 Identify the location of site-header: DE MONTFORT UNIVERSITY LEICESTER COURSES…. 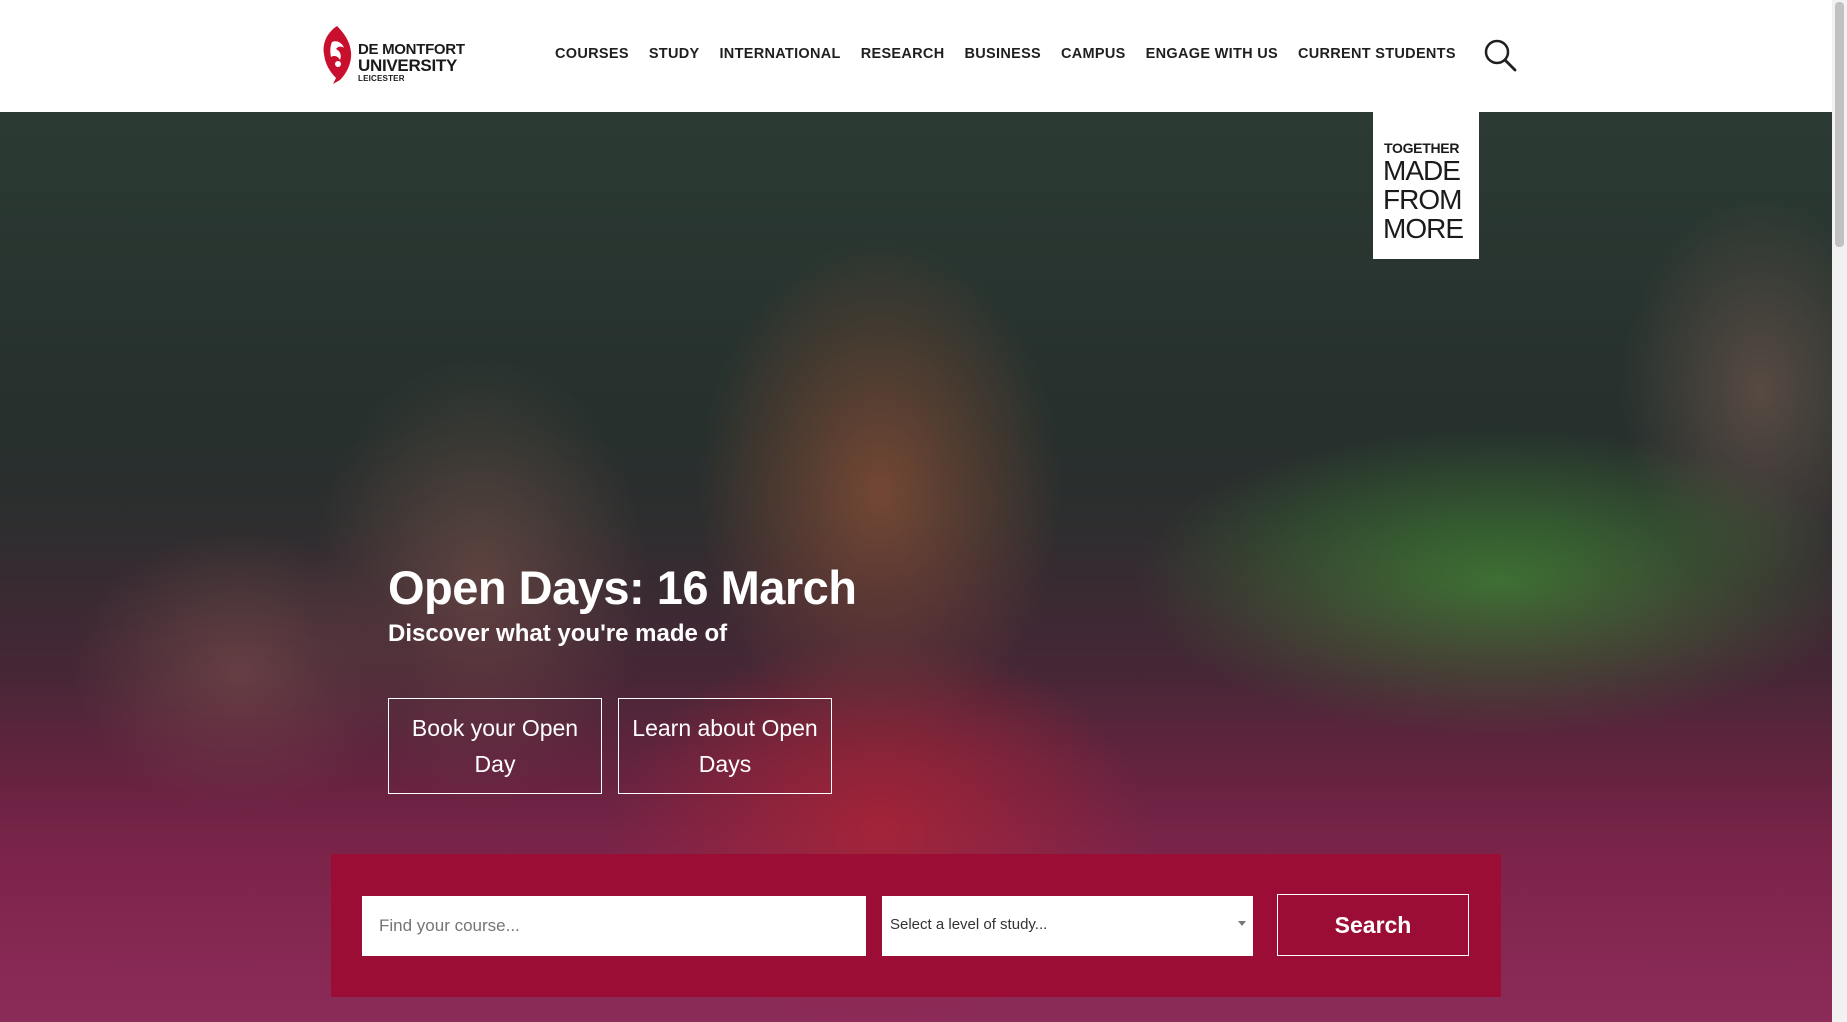
(916, 56).